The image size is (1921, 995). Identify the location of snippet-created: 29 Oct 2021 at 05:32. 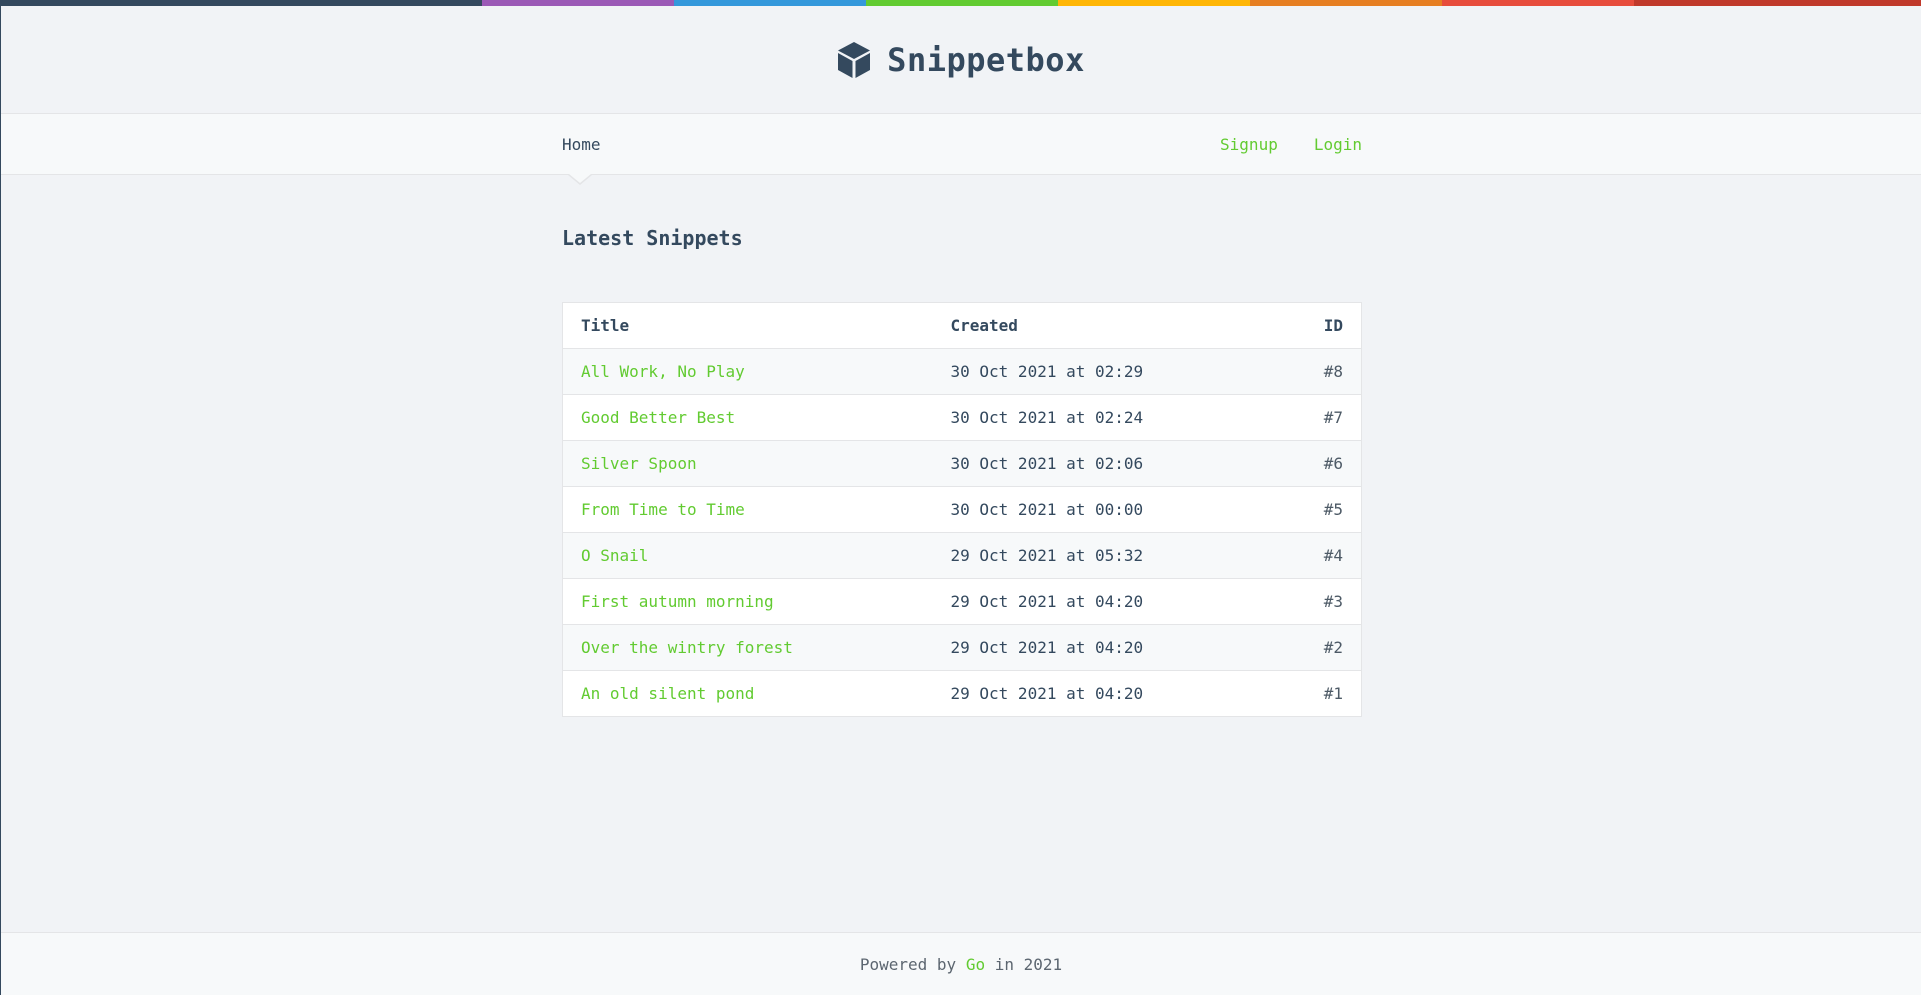
(1105, 555).